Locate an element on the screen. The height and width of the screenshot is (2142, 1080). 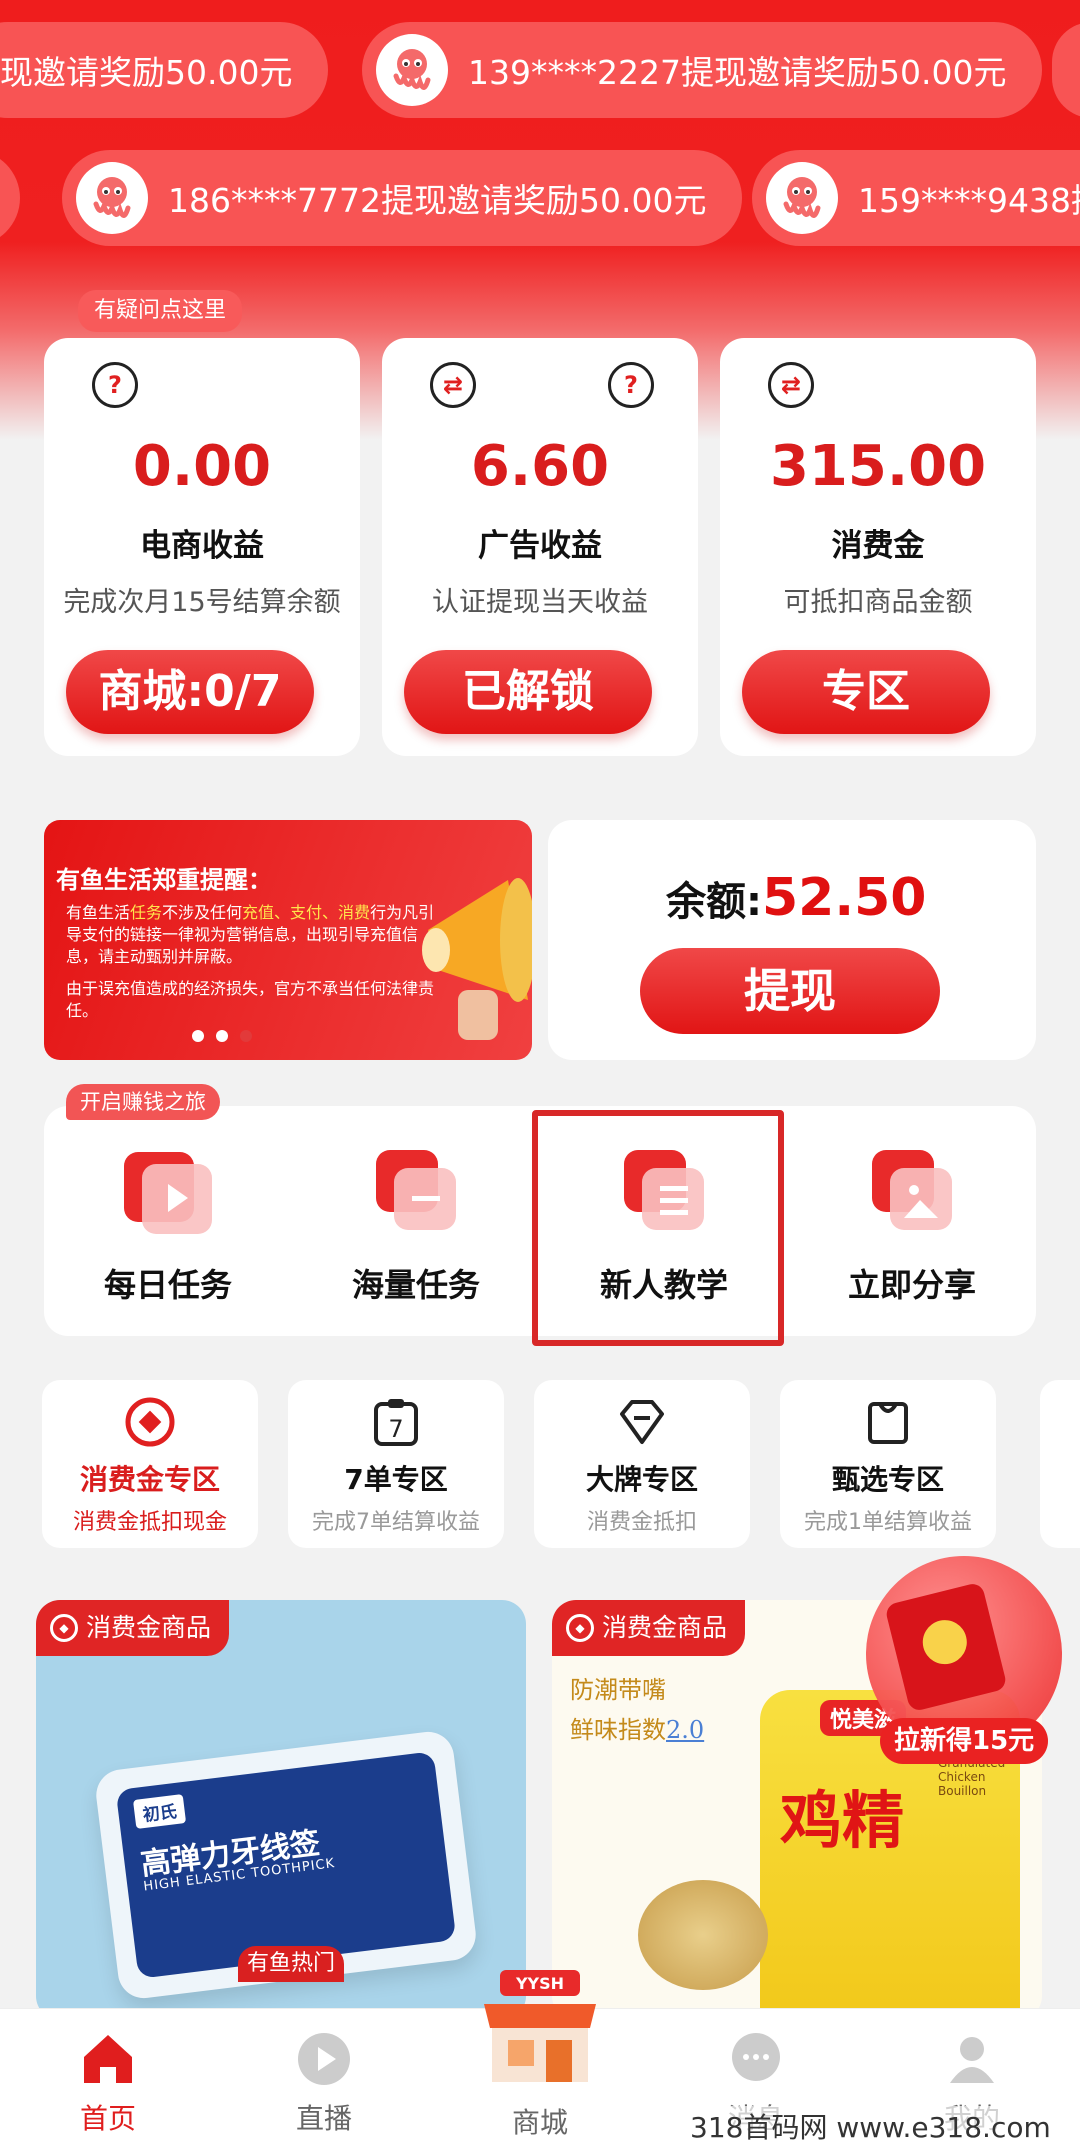
shop-sign: YYSH is located at coordinates (539, 1983).